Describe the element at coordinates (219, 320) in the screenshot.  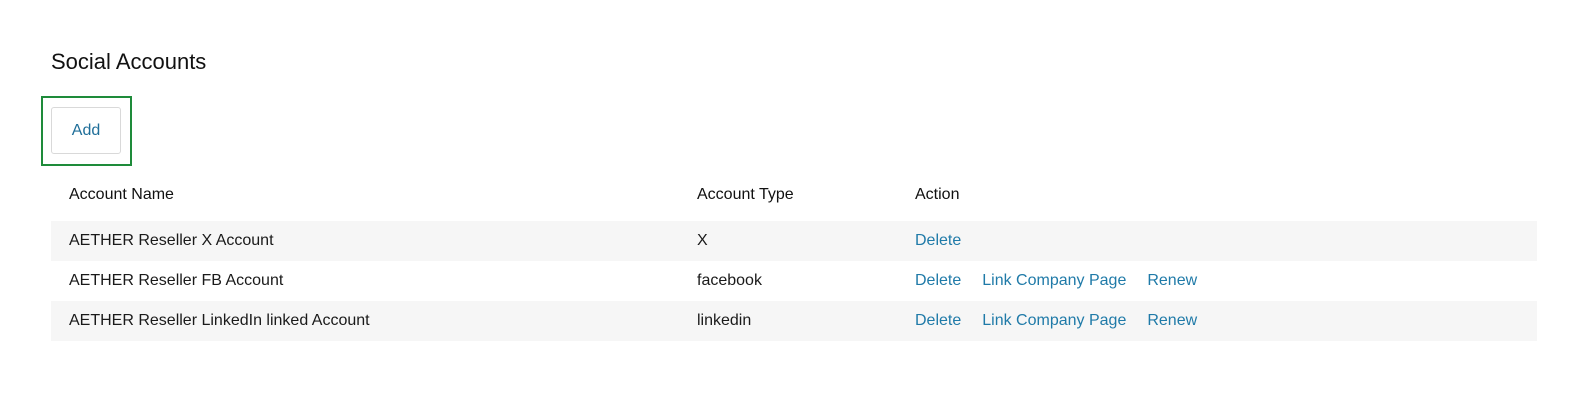
I see `account-name-cell: AETHER Reseller LinkedIn linked Account` at that location.